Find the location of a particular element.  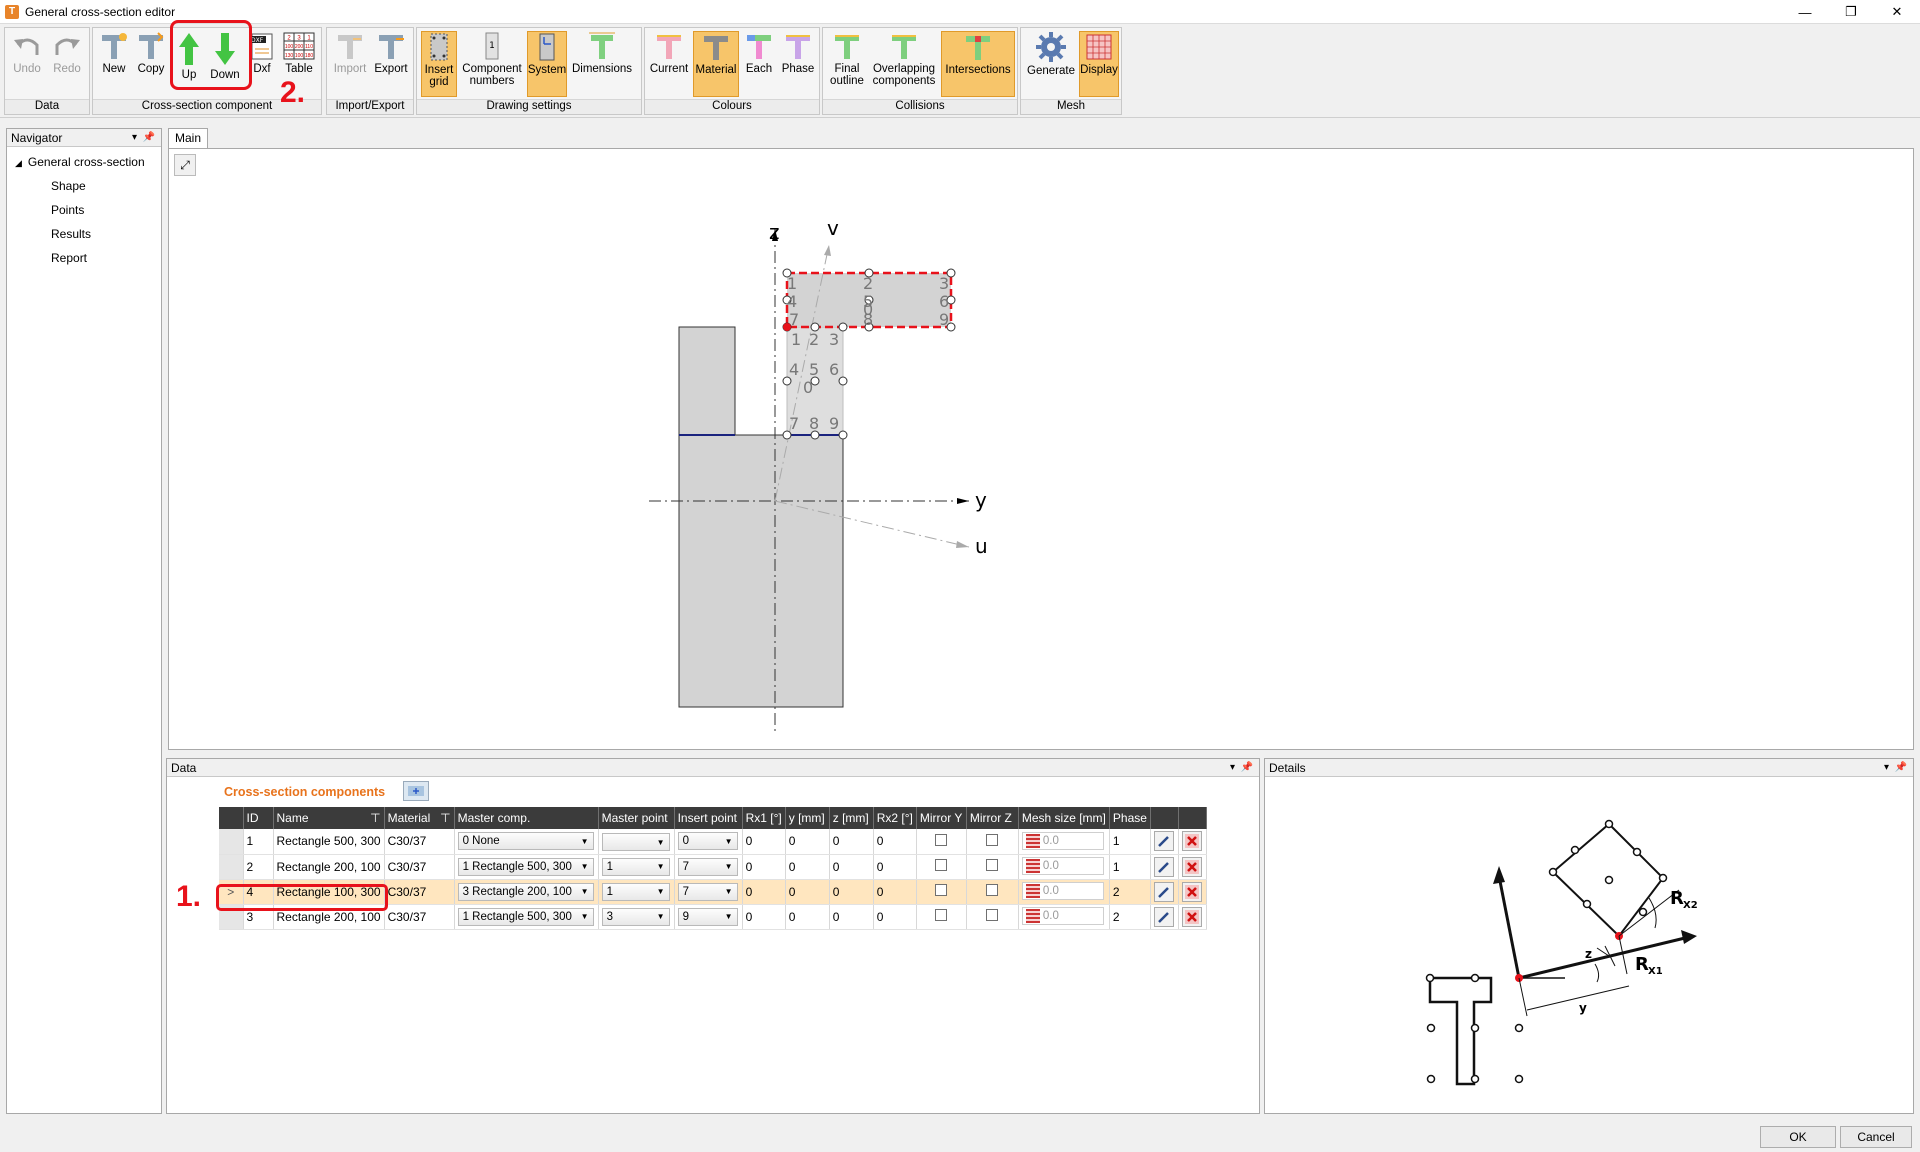

nav-item-report: Report is located at coordinates (69, 258).